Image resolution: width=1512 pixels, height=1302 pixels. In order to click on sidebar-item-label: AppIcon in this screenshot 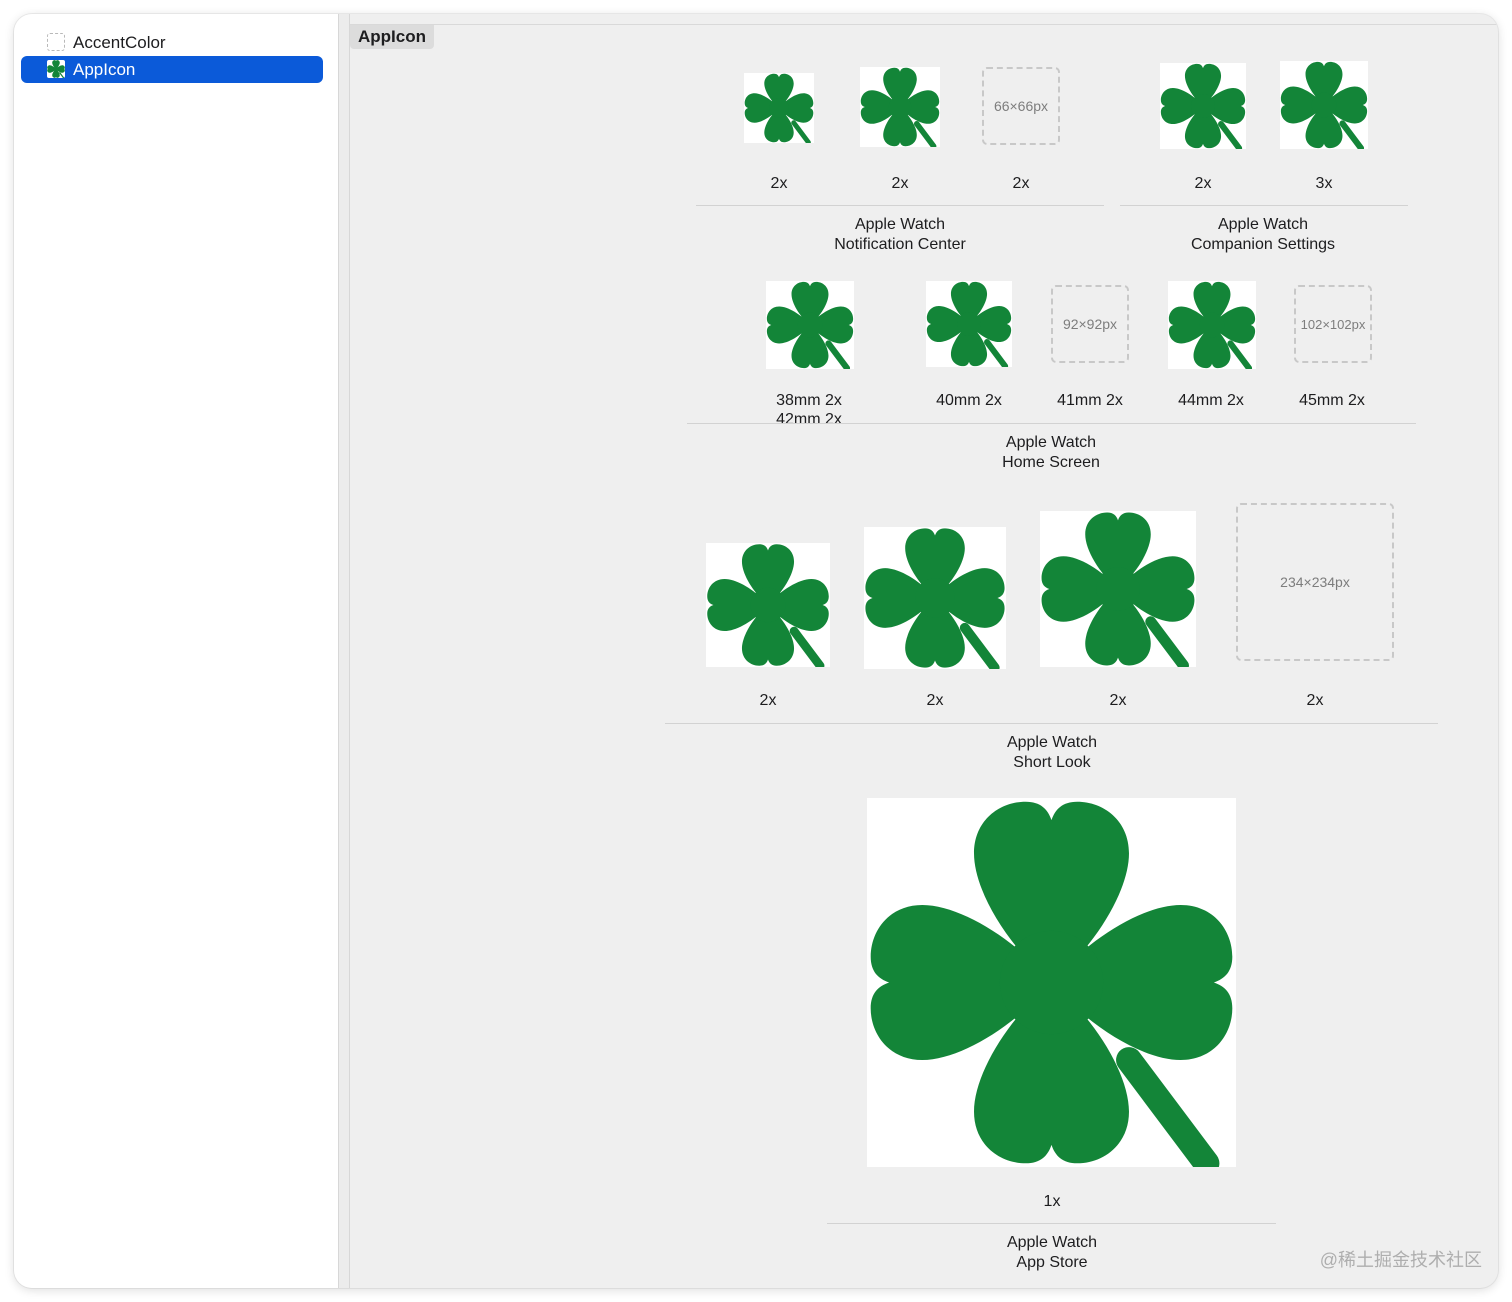, I will do `click(104, 69)`.